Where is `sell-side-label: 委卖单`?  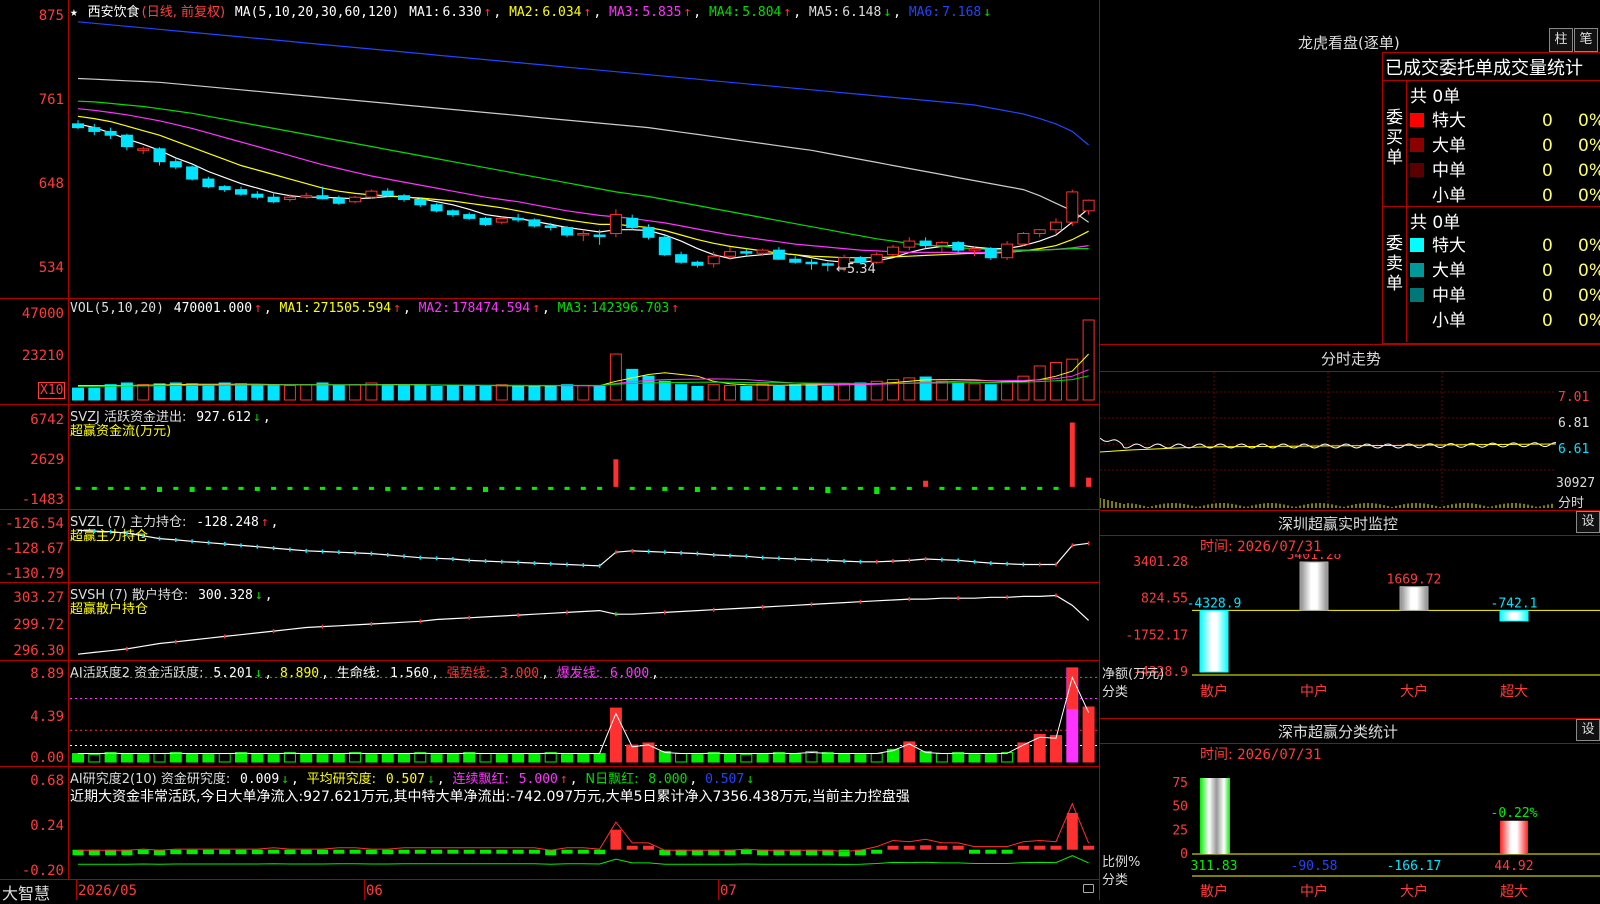
sell-side-label: 委卖单 is located at coordinates (1394, 264).